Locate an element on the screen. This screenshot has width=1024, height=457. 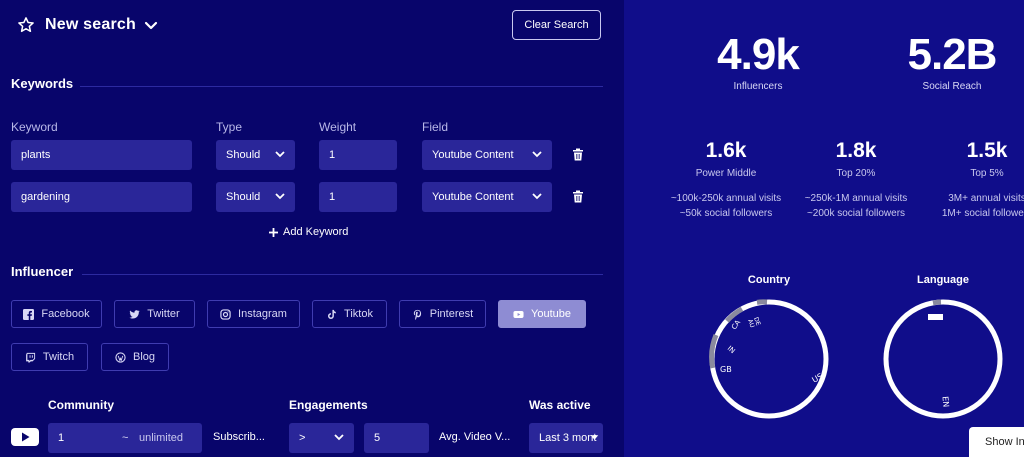
platform-facebook-button: Facebook is located at coordinates (56, 314).